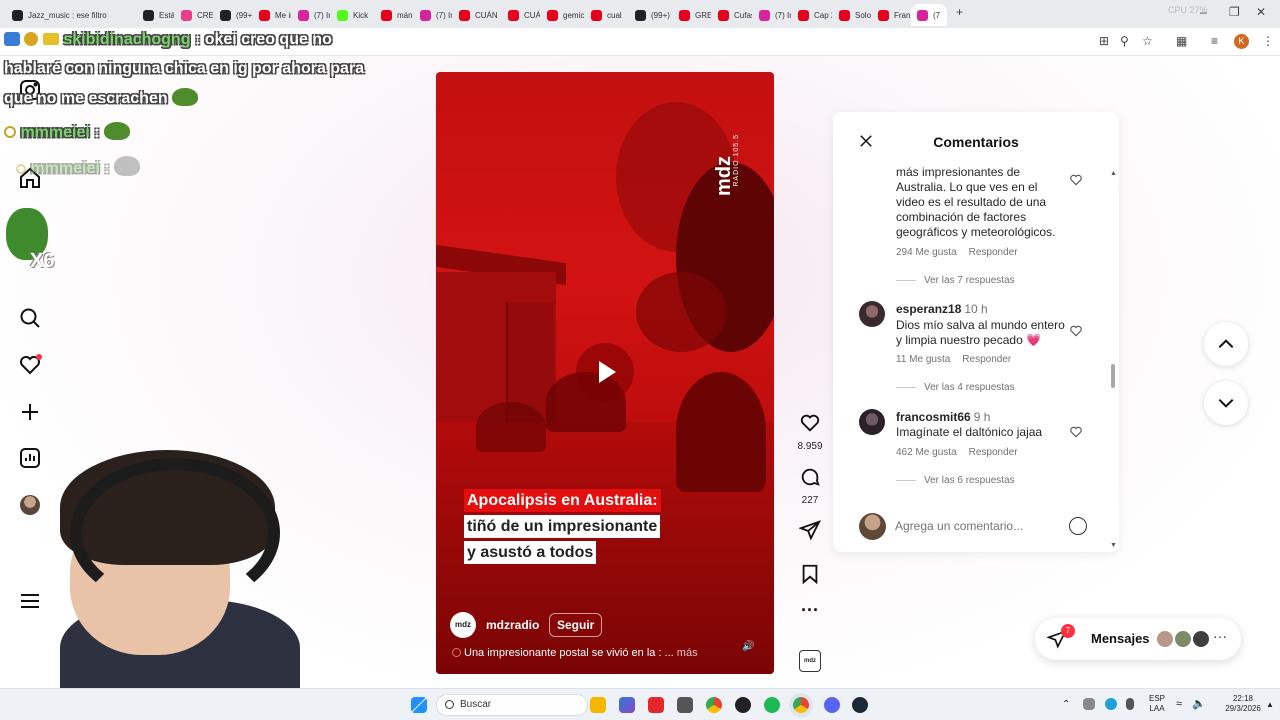 The image size is (1280, 720). What do you see at coordinates (810, 477) in the screenshot?
I see `comment-bubble-icon` at bounding box center [810, 477].